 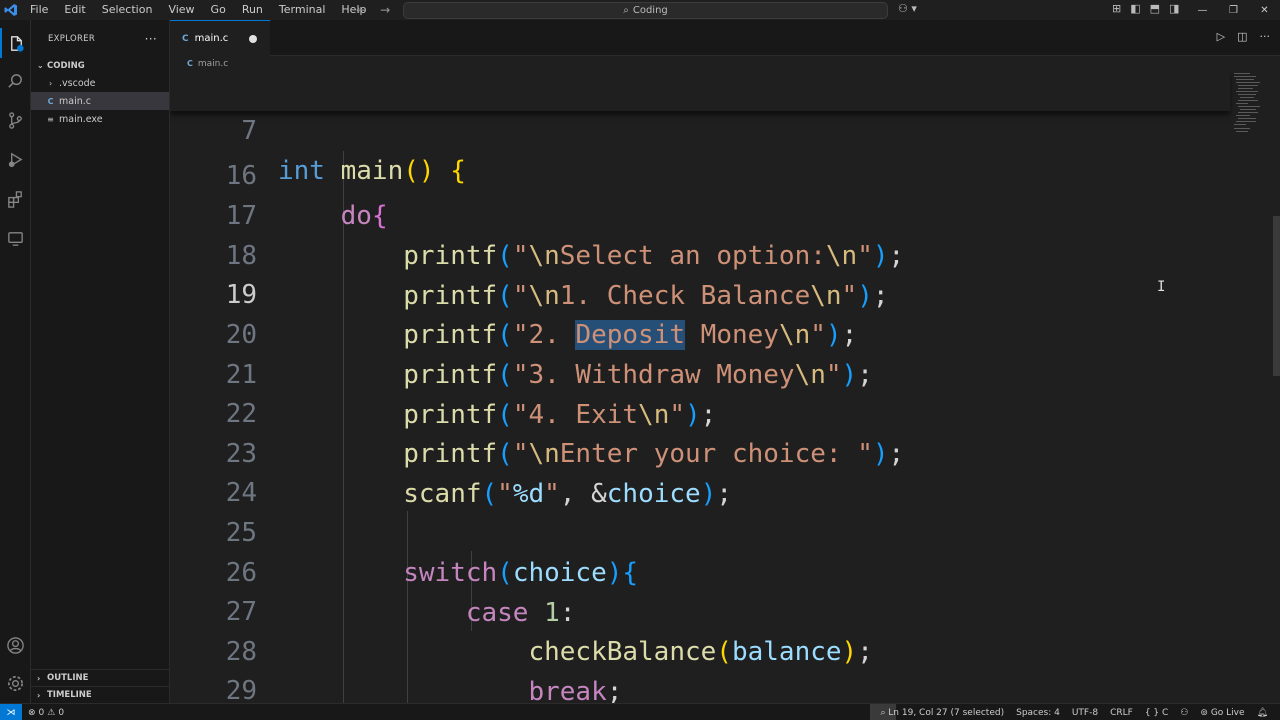 I want to click on problems-indicator: ⊗ 0 ⚠ 0, so click(x=46, y=712).